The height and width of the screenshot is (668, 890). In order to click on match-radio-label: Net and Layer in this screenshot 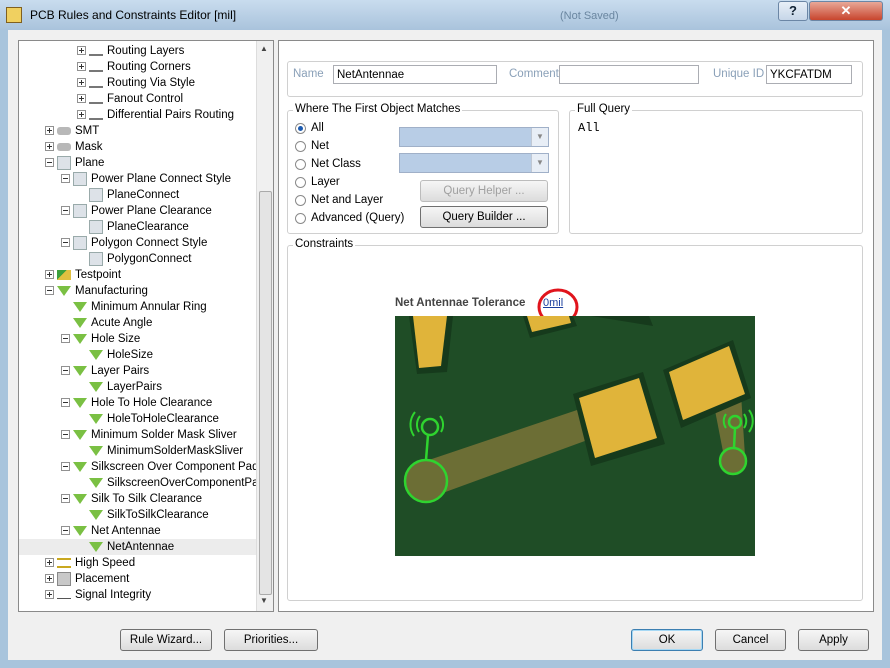, I will do `click(347, 200)`.